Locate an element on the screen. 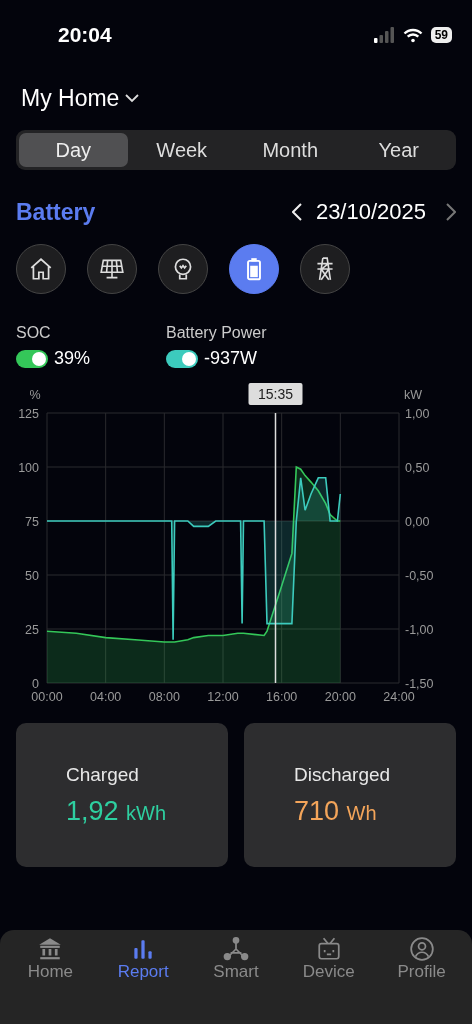  nav-tab: Home is located at coordinates (50, 959).